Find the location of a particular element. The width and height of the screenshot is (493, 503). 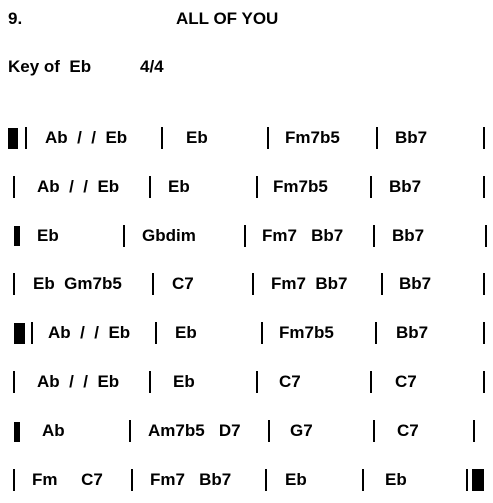

chord-measure: Gbdim is located at coordinates (169, 235).